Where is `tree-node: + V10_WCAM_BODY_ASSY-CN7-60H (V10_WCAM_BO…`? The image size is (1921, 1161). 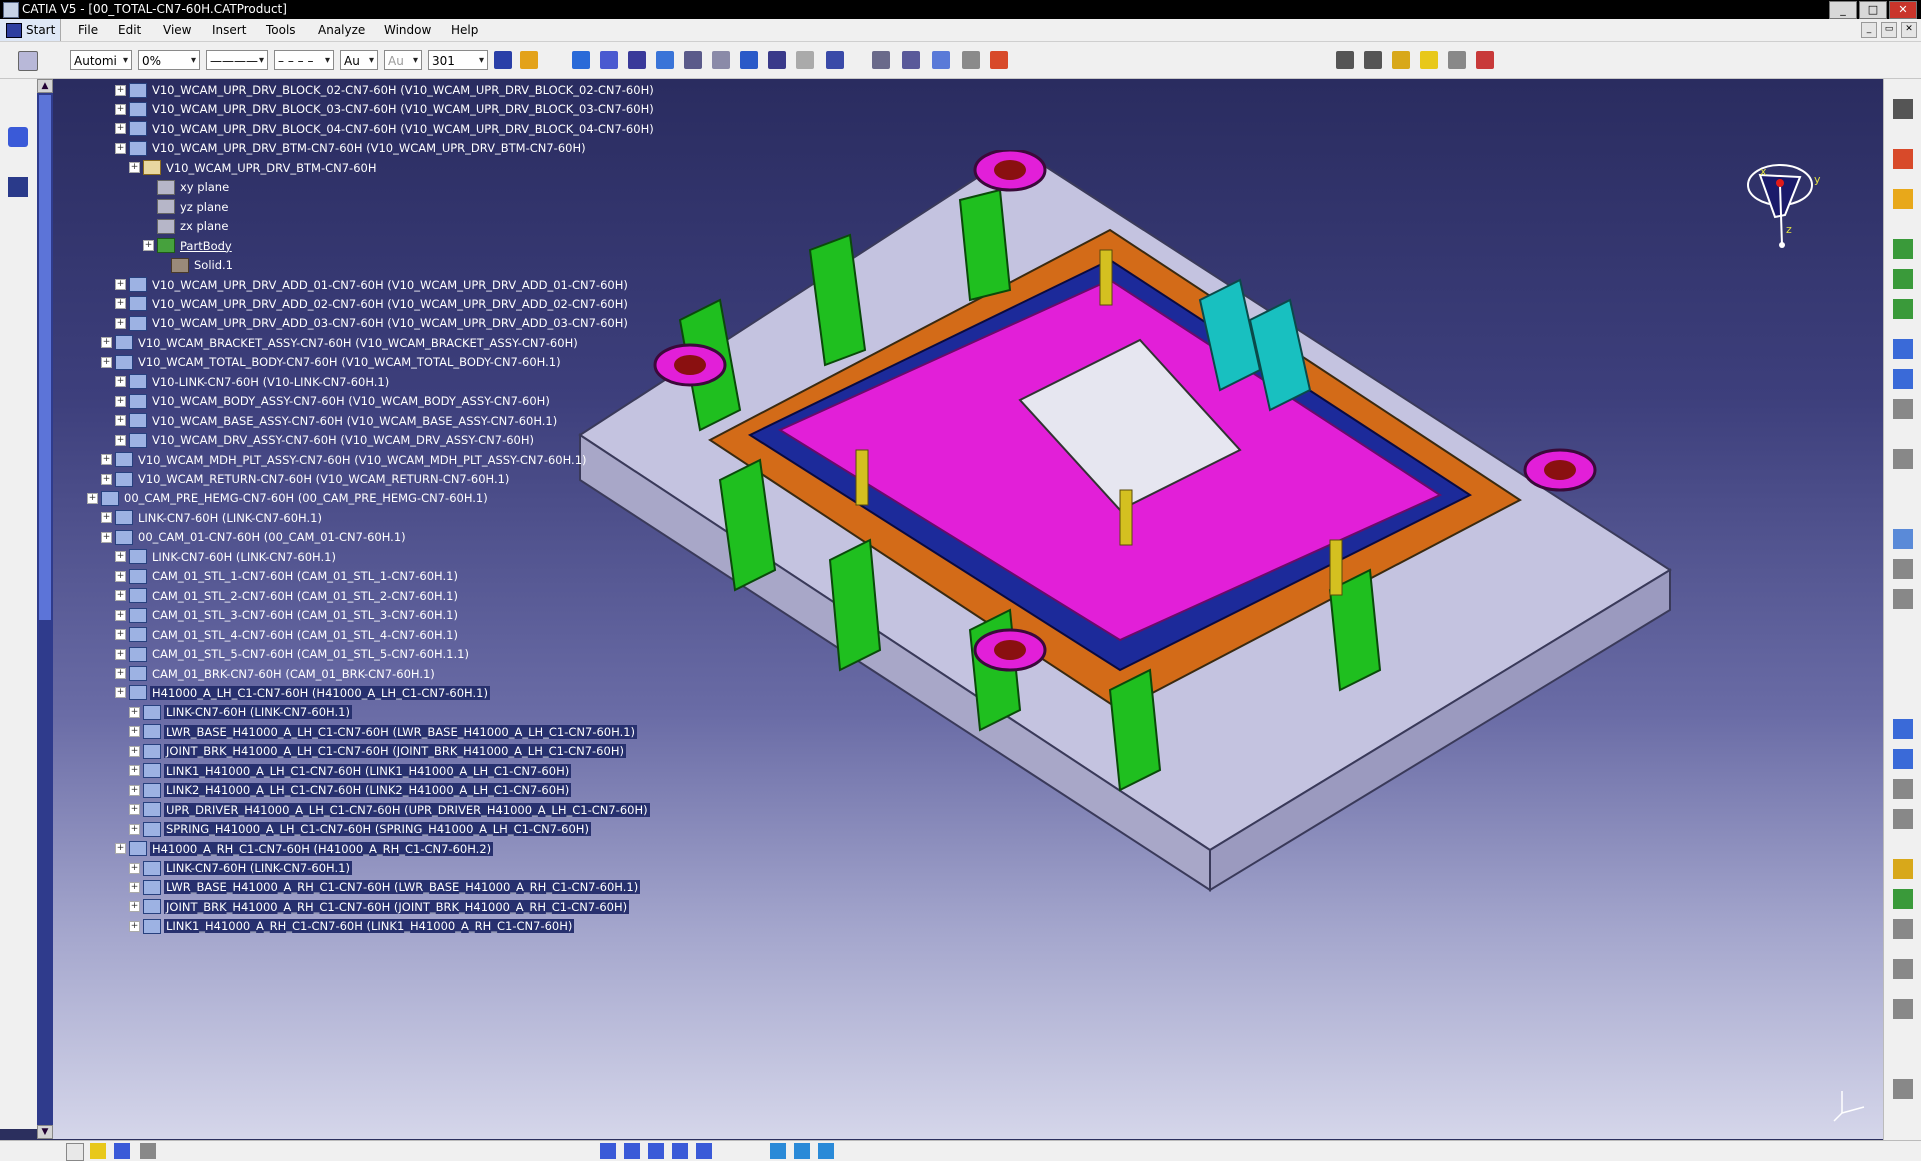
tree-node: + V10_WCAM_BODY_ASSY-CN7-60H (V10_WCAM_BO… is located at coordinates (333, 401).